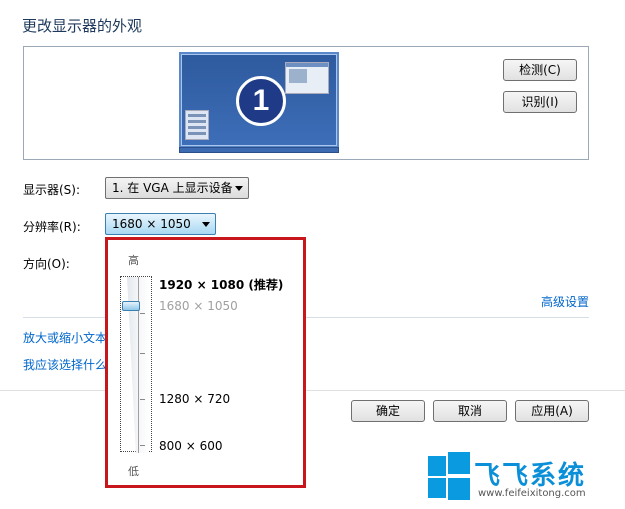  I want to click on advanced-settings-link: 高级设置, so click(565, 301).